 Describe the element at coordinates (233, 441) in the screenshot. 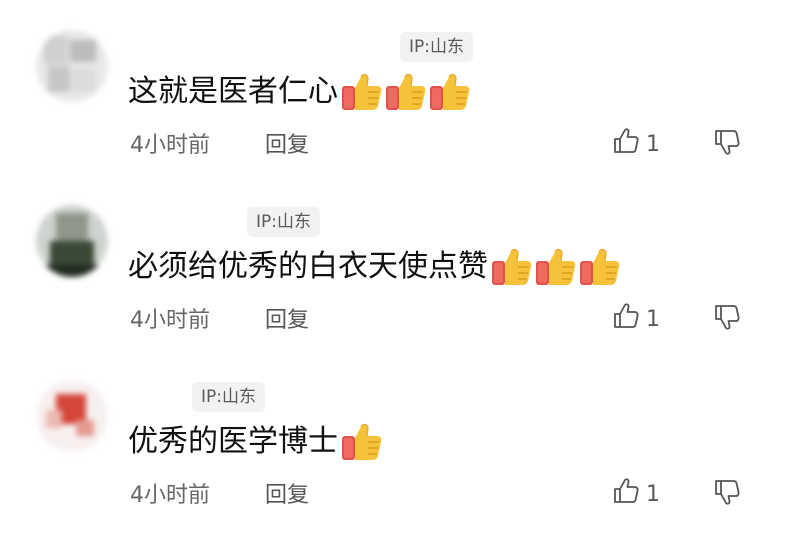

I see `comment-text: 优秀的医学博士` at that location.